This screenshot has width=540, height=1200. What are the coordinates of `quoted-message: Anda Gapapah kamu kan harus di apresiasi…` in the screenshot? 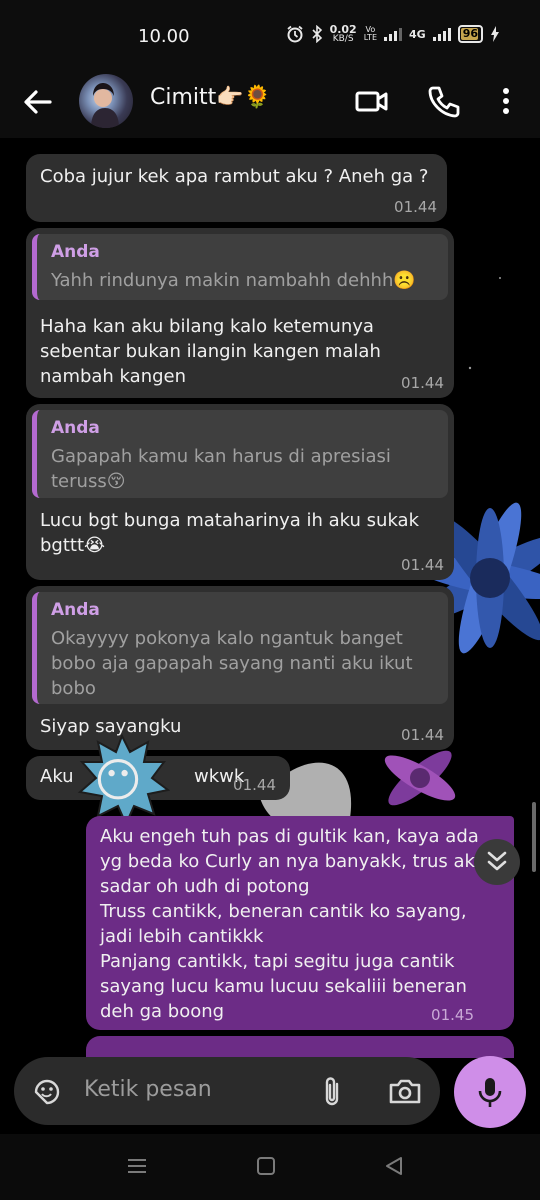 It's located at (240, 454).